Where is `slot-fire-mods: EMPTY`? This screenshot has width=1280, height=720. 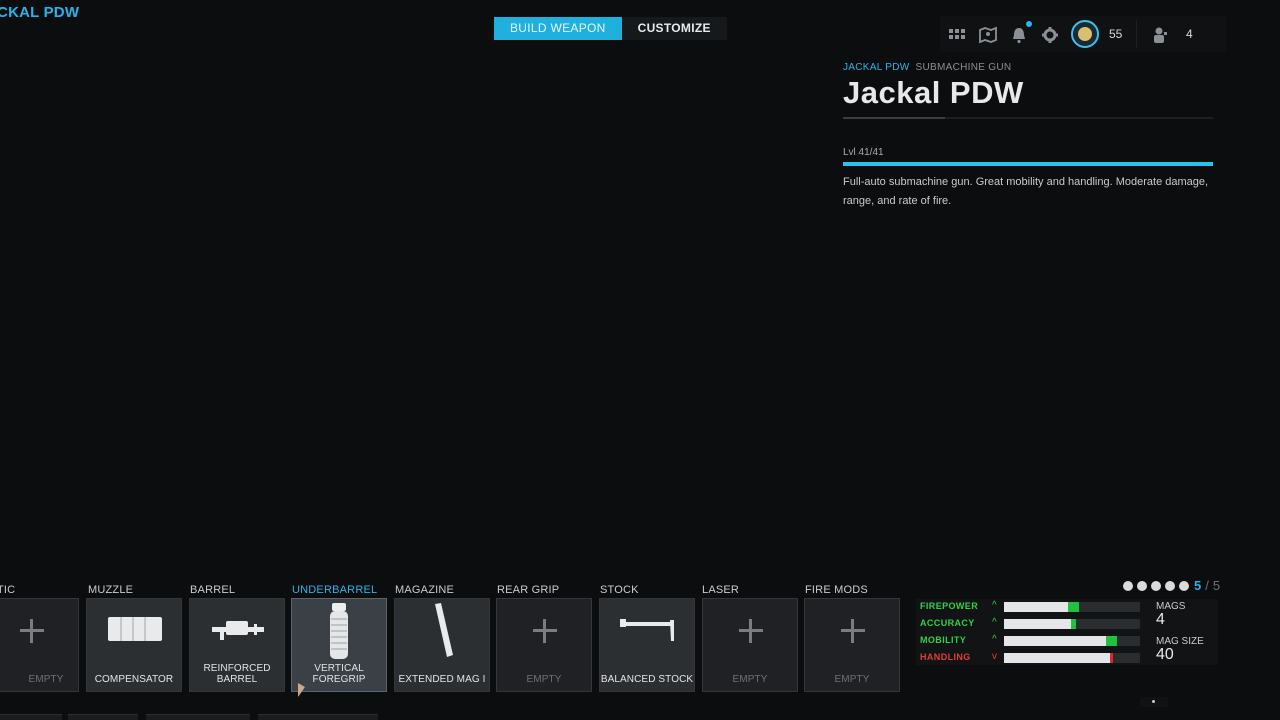 slot-fire-mods: EMPTY is located at coordinates (852, 645).